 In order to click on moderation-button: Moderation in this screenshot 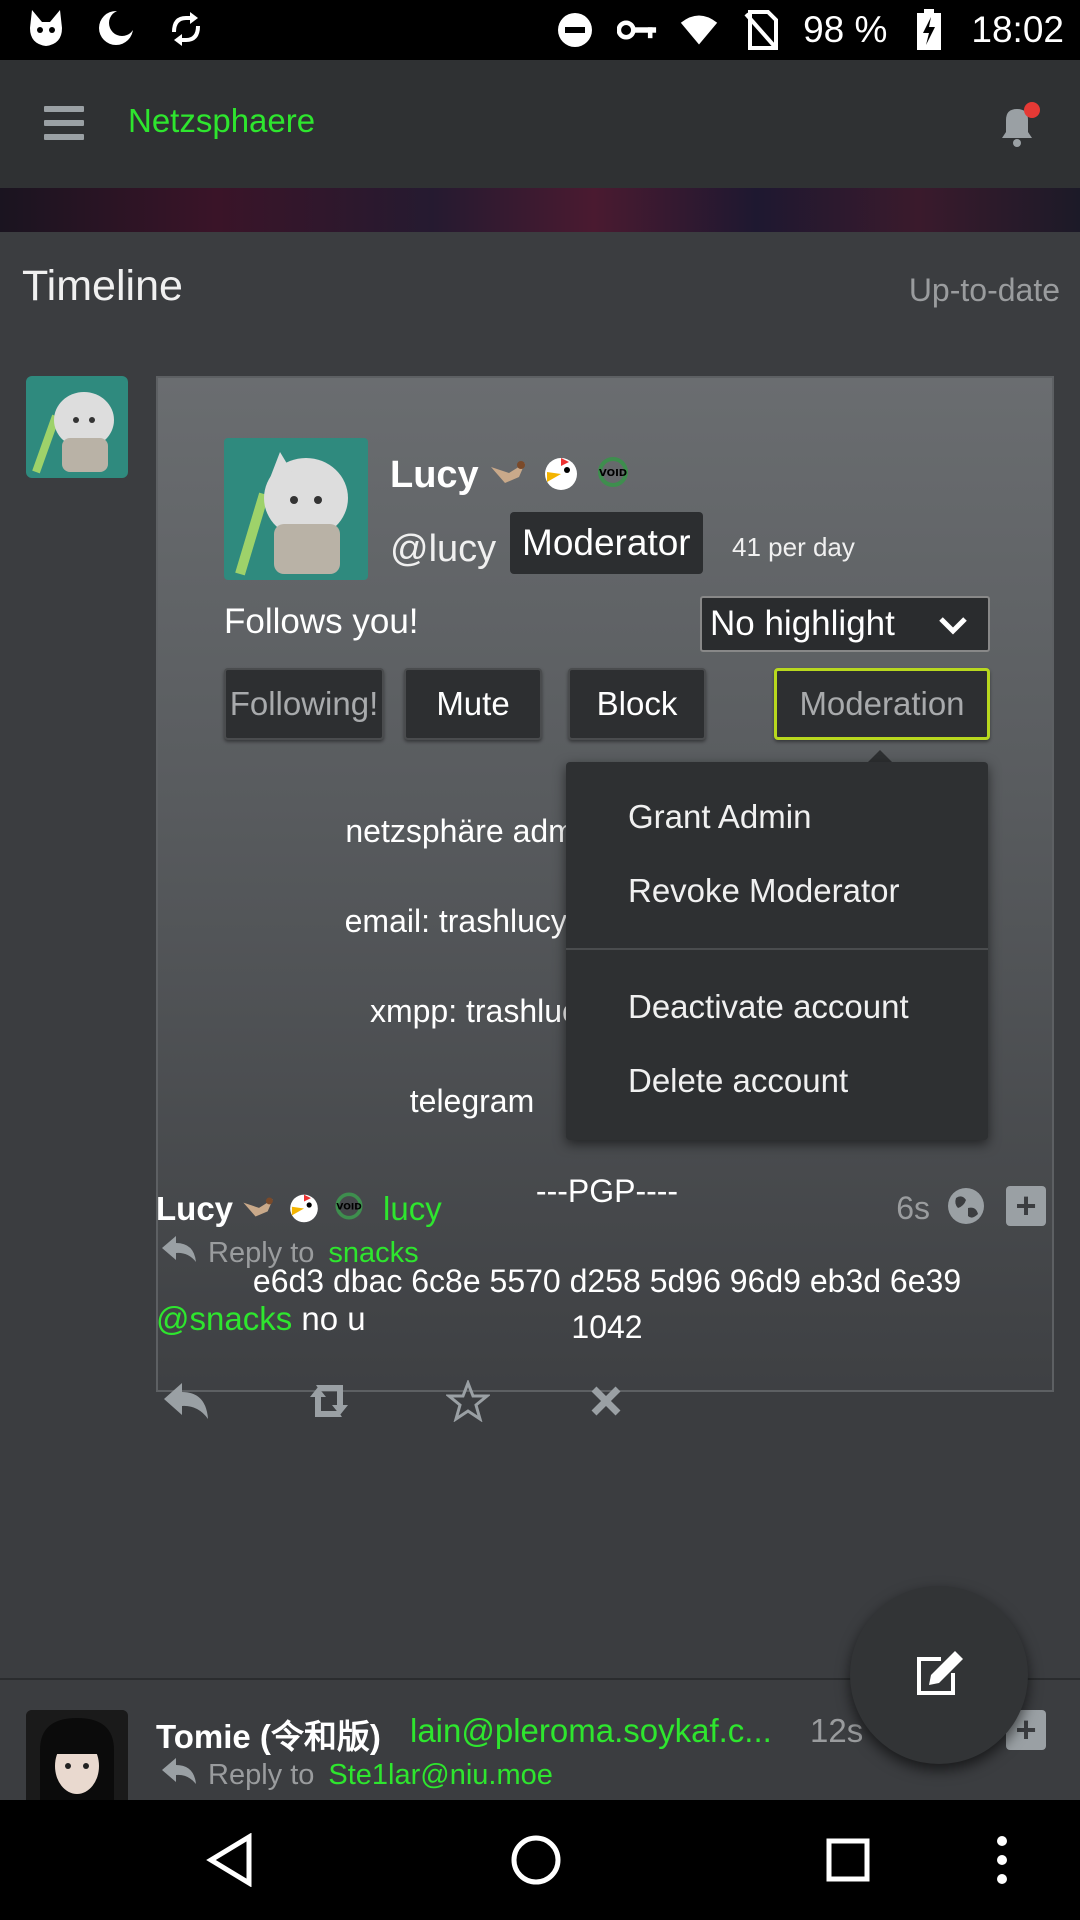, I will do `click(882, 704)`.